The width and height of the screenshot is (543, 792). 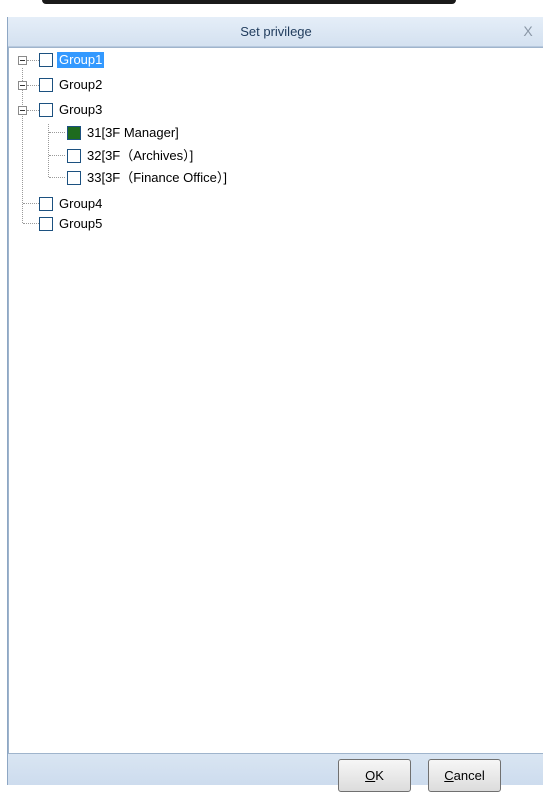 I want to click on ok-button: OK, so click(x=374, y=775).